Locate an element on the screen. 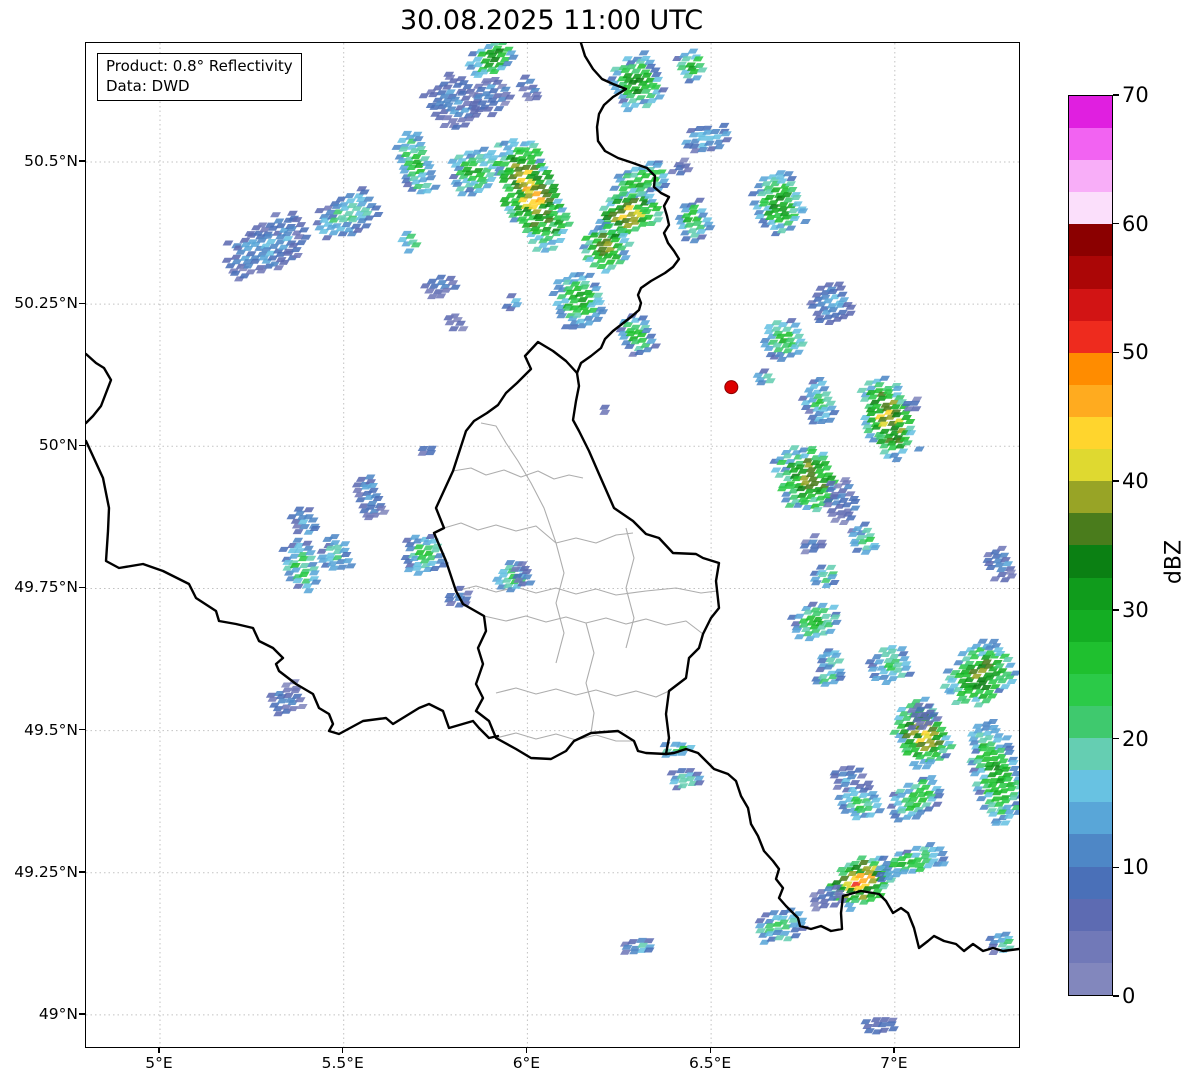 The width and height of the screenshot is (1202, 1081). colorbar-tick-label: 70 is located at coordinates (1135, 95).